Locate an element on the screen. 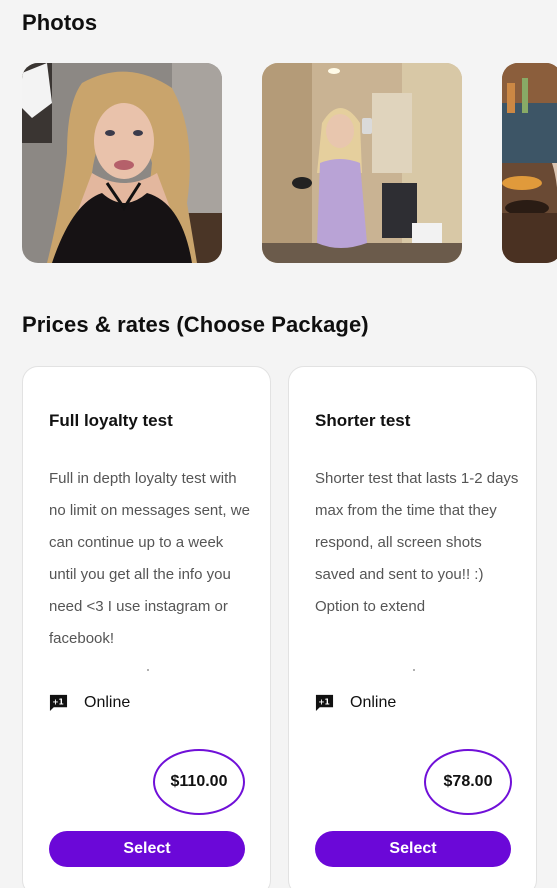  package-title: Full loyalty test is located at coordinates (111, 420).